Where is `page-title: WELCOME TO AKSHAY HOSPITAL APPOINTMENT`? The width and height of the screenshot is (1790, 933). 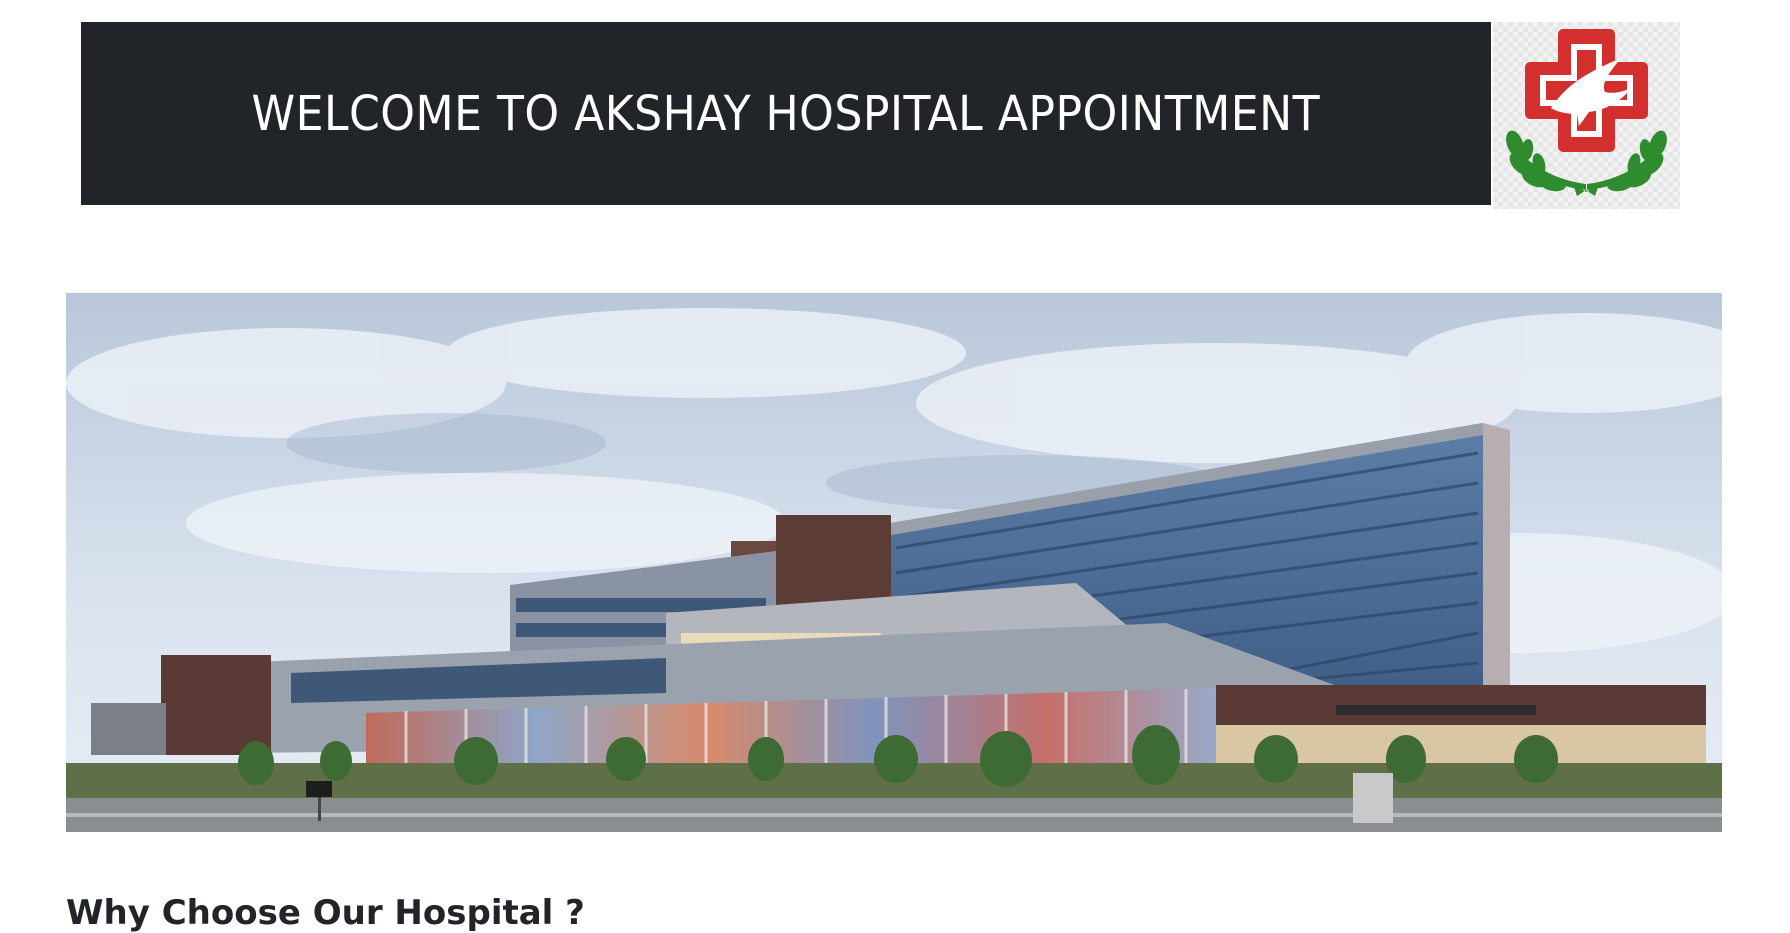 page-title: WELCOME TO AKSHAY HOSPITAL APPOINTMENT is located at coordinates (786, 113).